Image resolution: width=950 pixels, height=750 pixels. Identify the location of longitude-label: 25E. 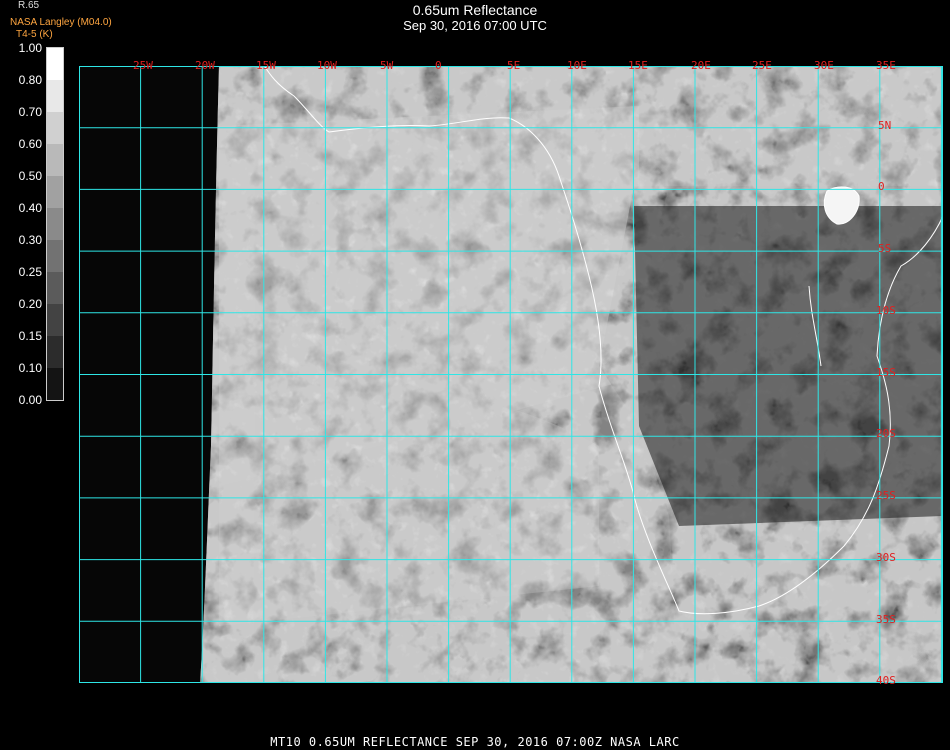
(762, 65).